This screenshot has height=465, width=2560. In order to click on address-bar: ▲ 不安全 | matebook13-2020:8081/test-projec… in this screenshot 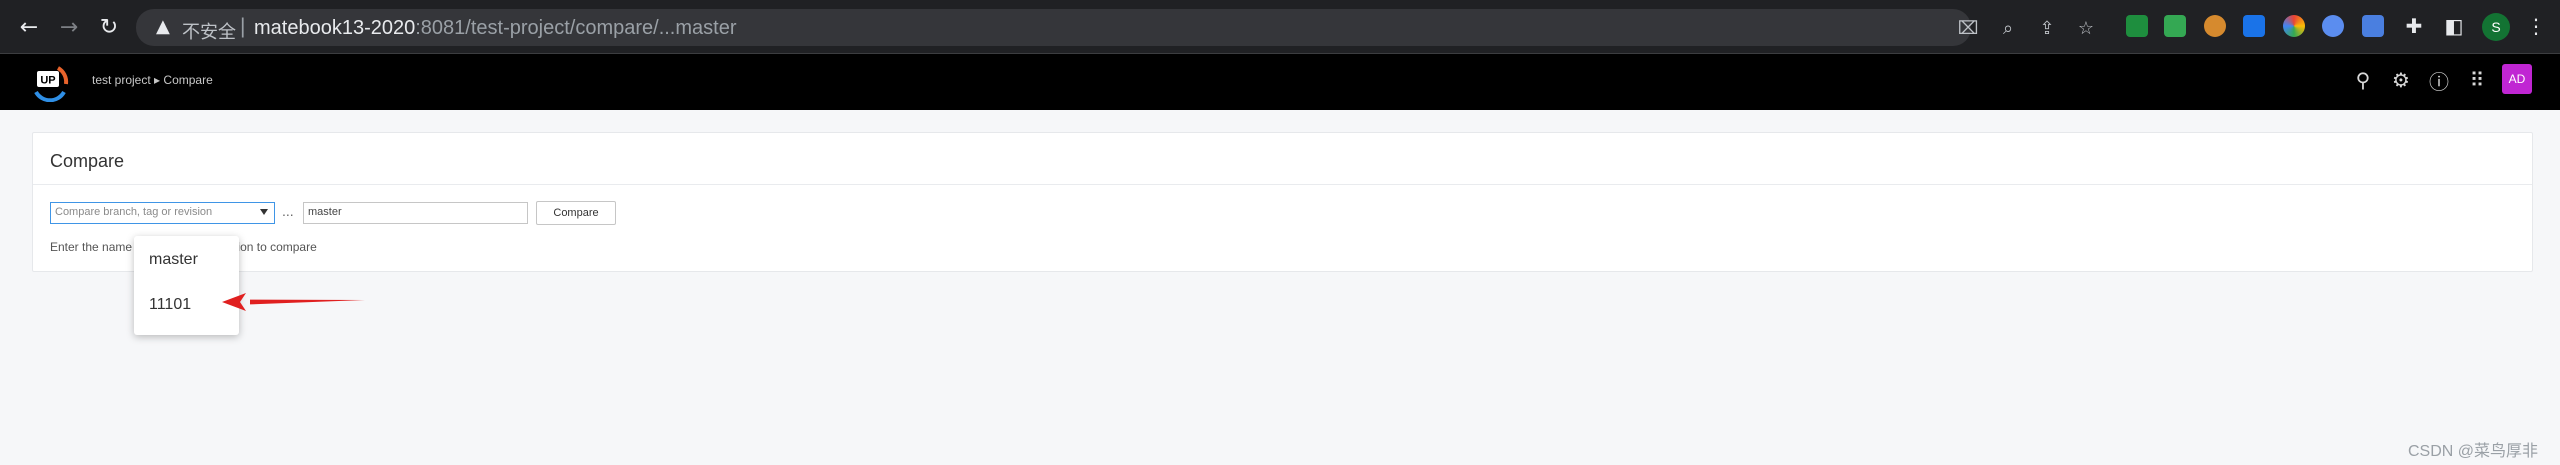, I will do `click(1115, 27)`.